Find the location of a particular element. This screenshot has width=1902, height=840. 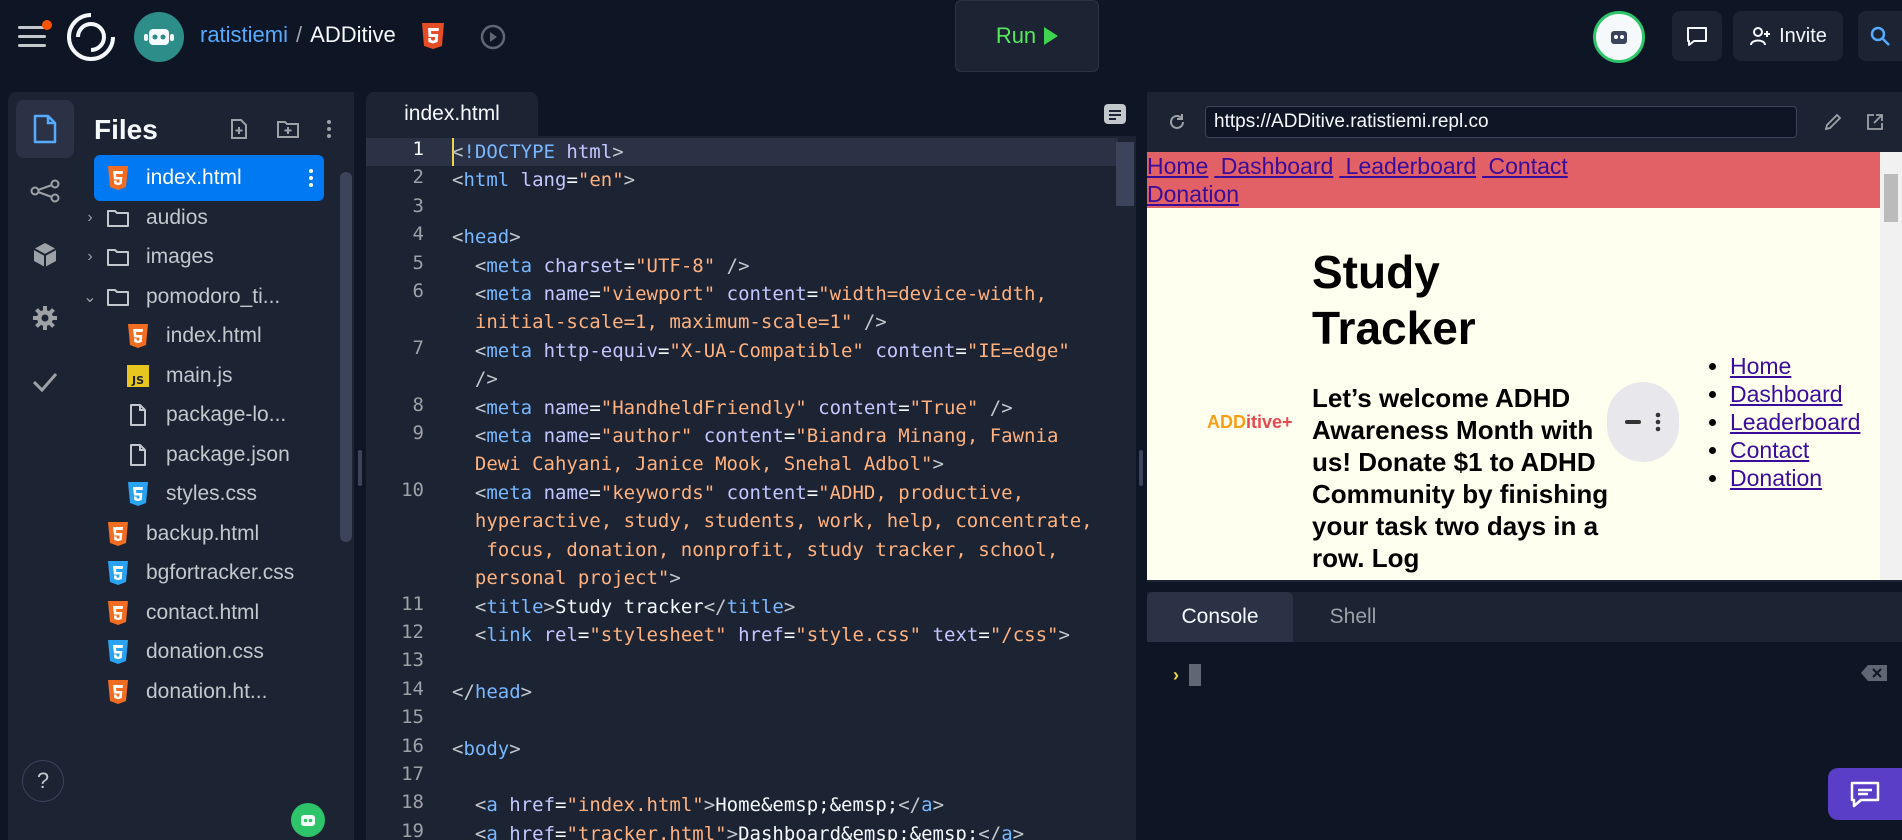

menu-icon is located at coordinates (35, 34).